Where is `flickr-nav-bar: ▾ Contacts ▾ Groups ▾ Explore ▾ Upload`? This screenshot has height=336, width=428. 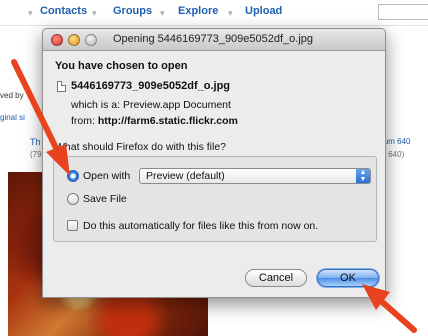 flickr-nav-bar: ▾ Contacts ▾ Groups ▾ Explore ▾ Upload is located at coordinates (214, 13).